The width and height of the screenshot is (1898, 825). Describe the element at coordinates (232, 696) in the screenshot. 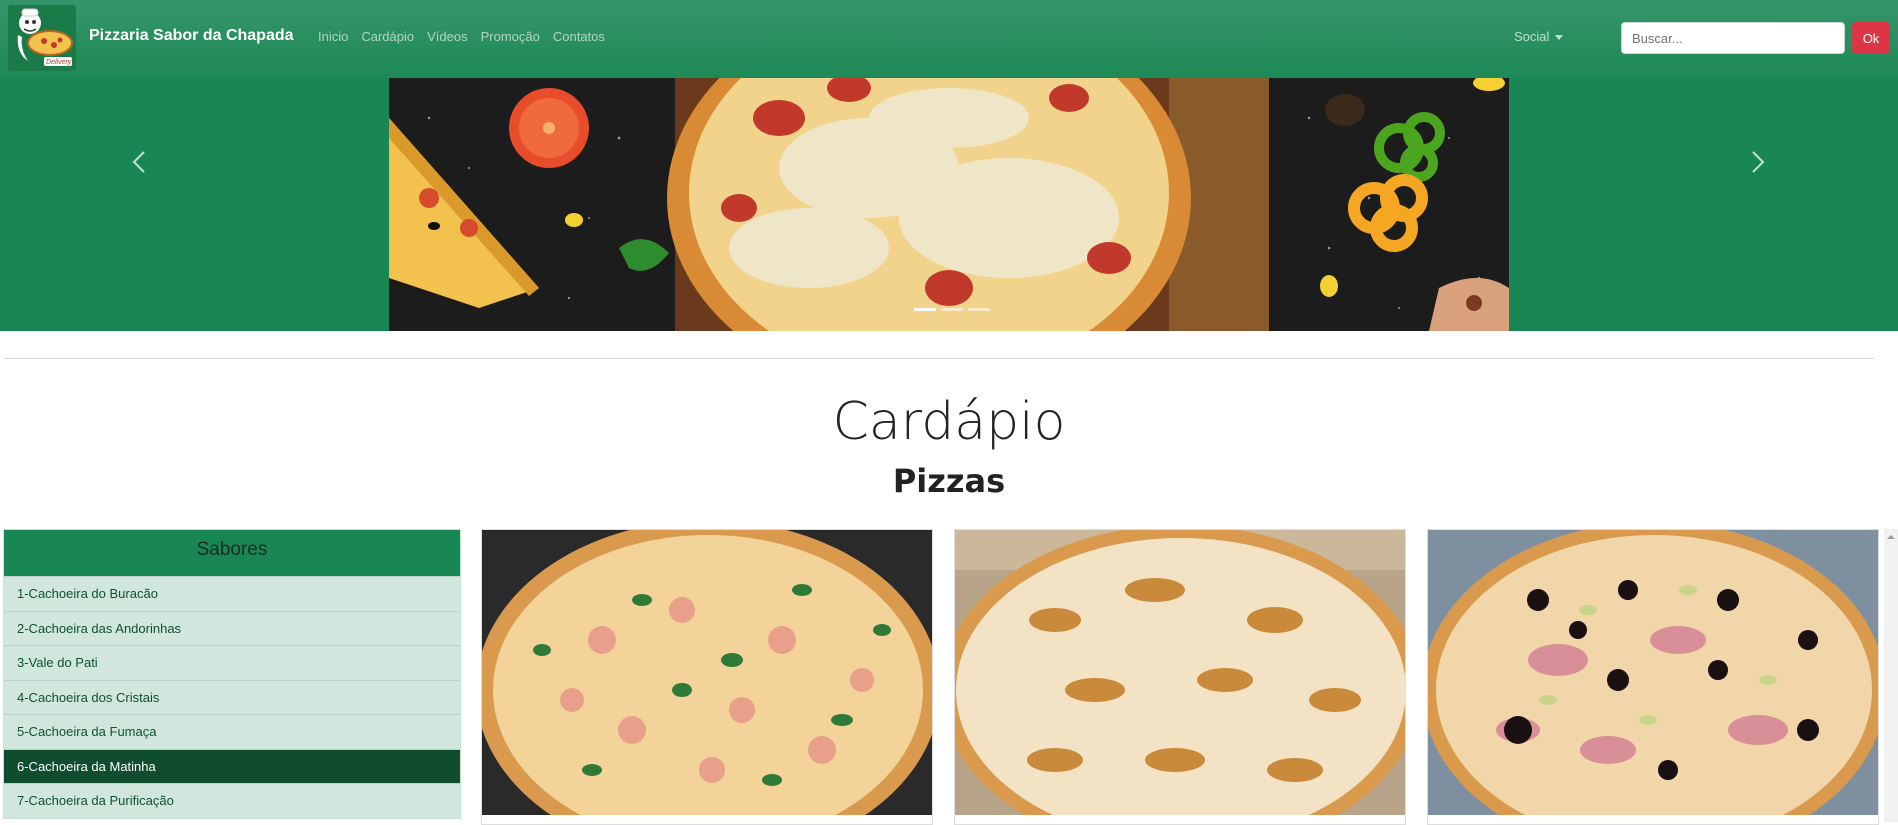

I see `sidebar-item-flavor-4: 4-Cachoeira dos Cristais` at that location.